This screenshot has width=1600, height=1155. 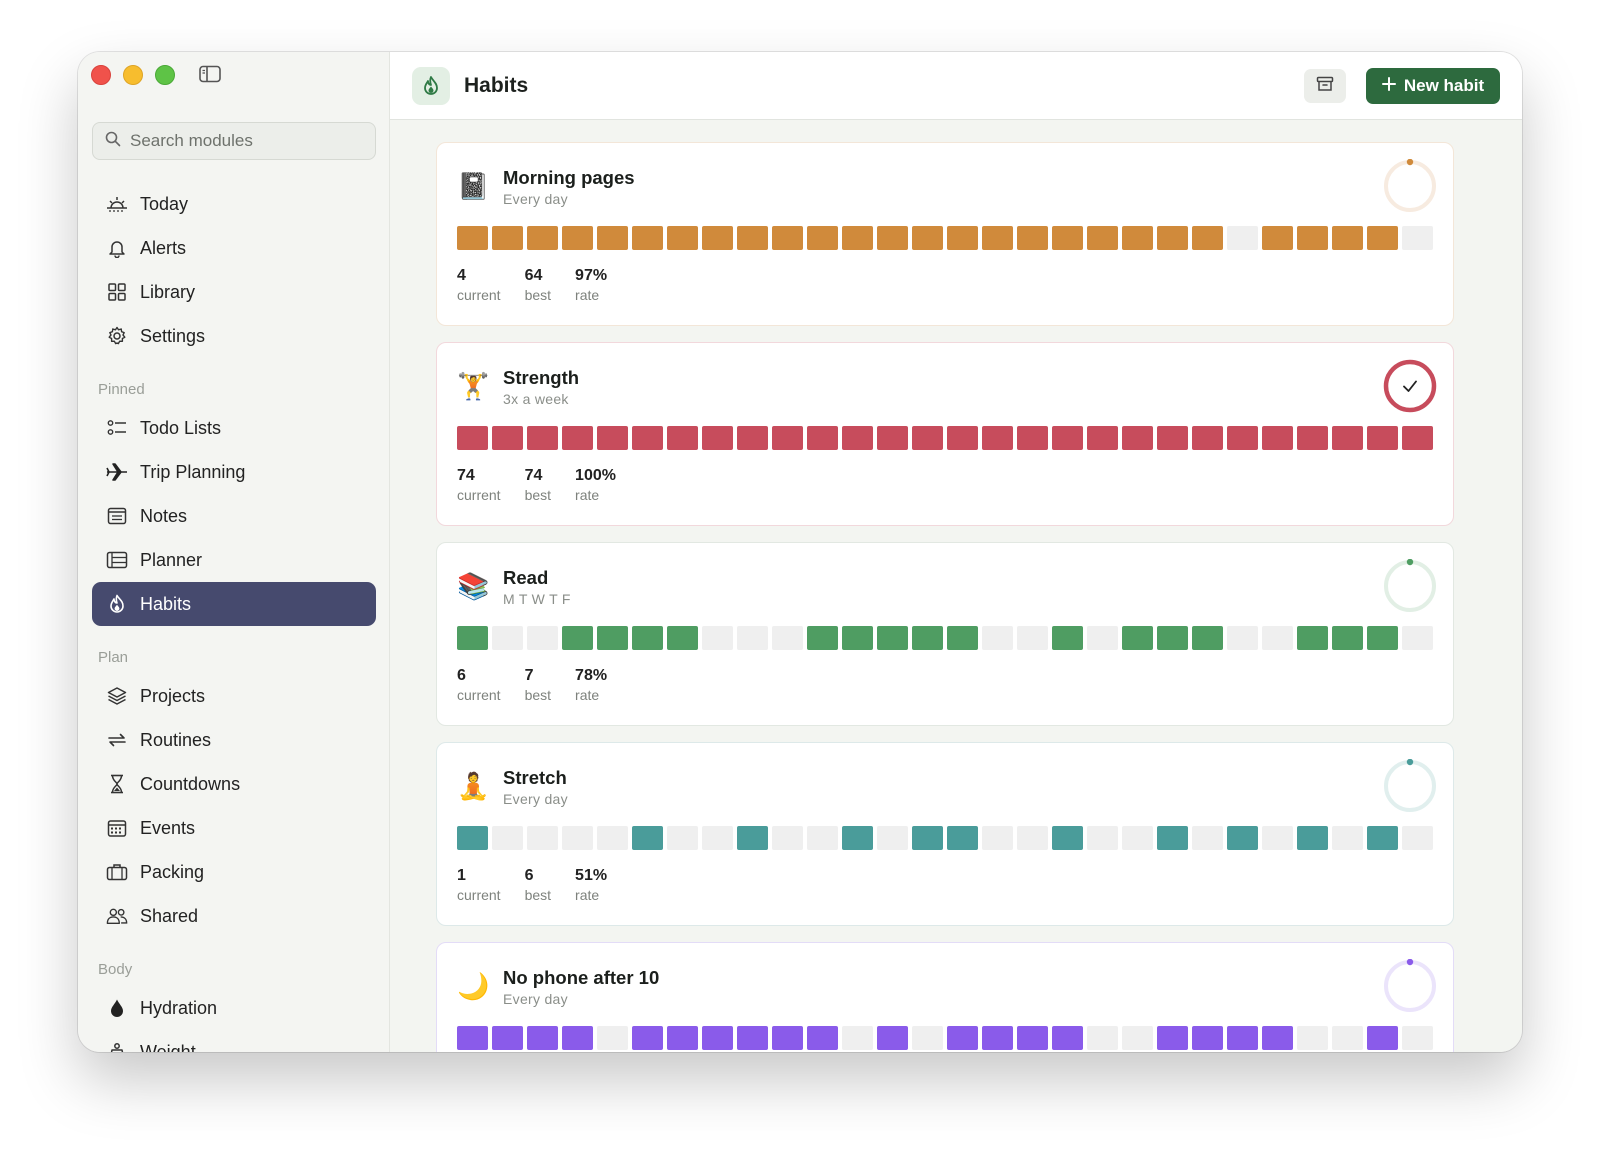 What do you see at coordinates (171, 559) in the screenshot?
I see `sidebar-item-label: Planner` at bounding box center [171, 559].